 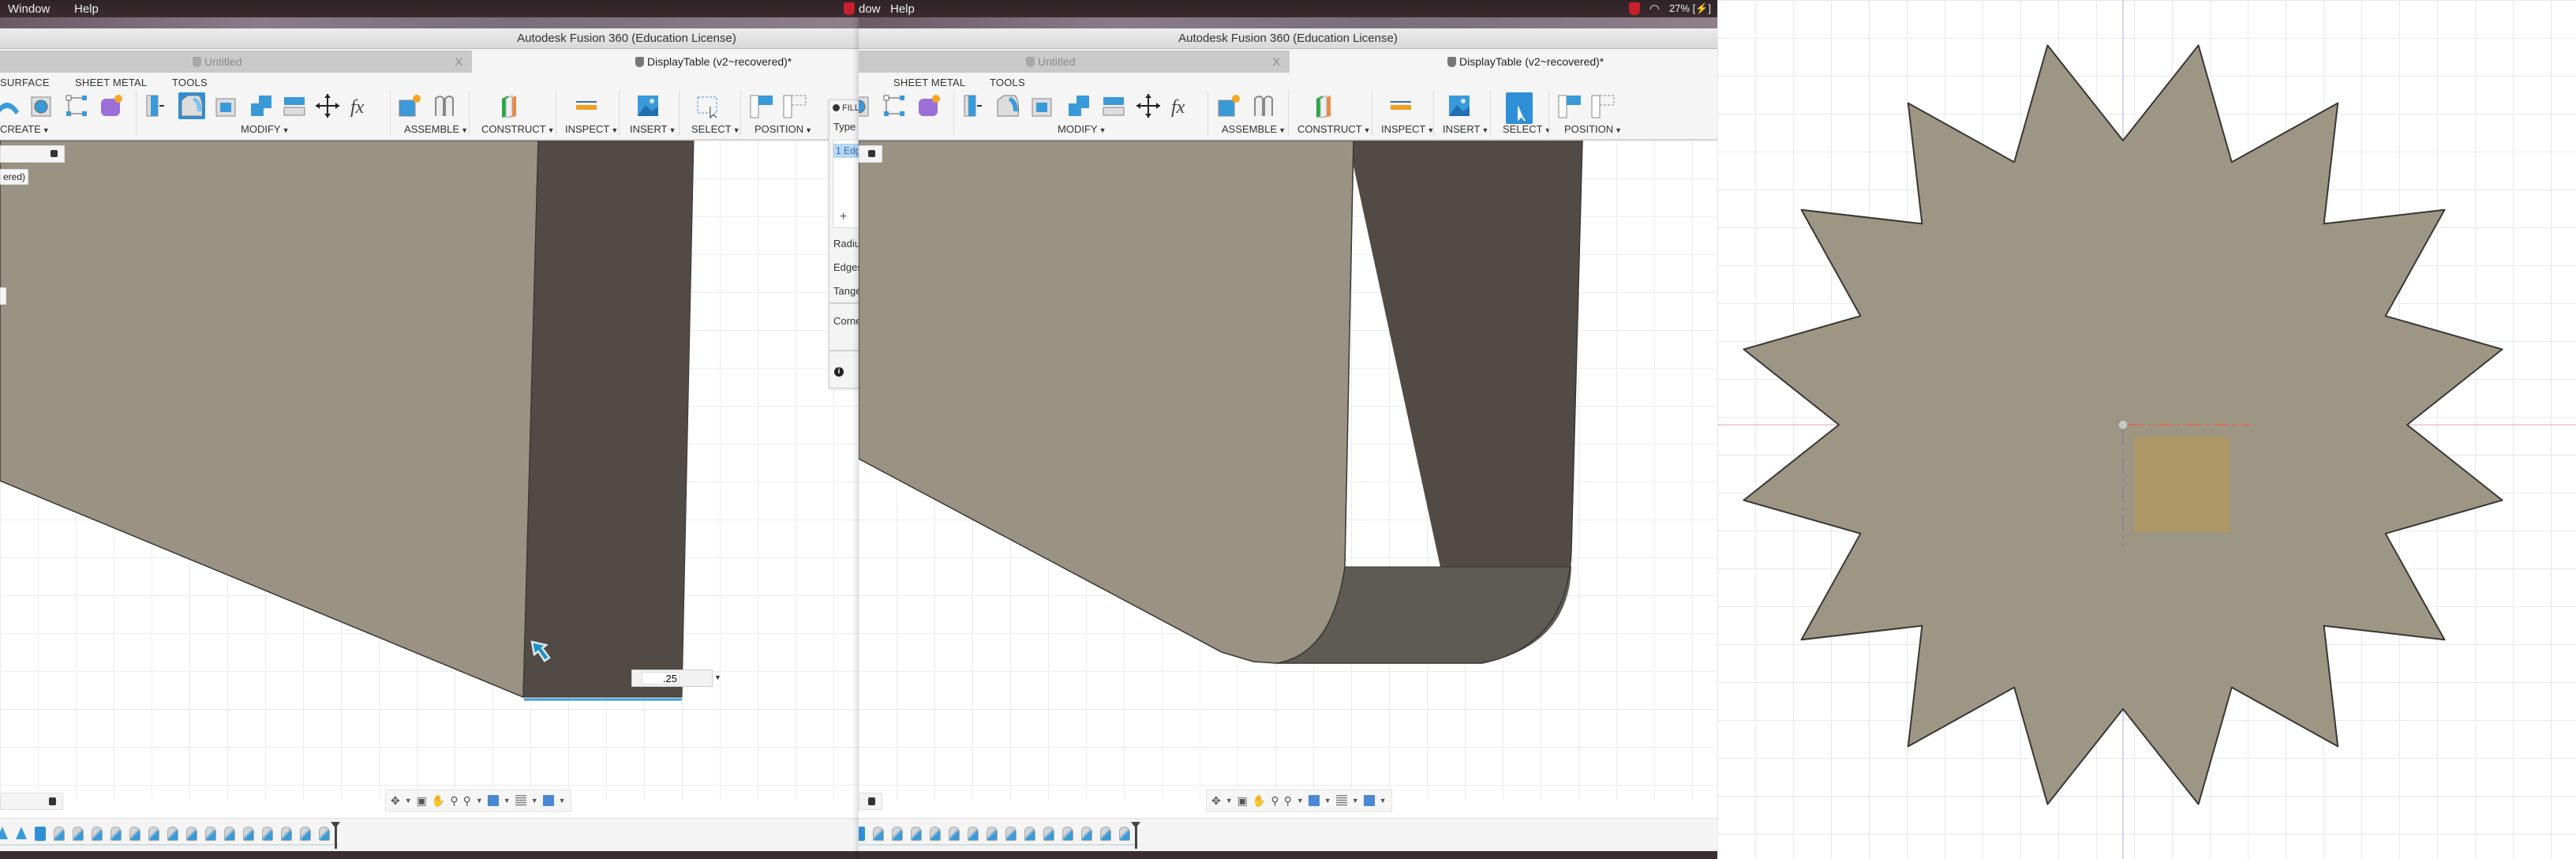 What do you see at coordinates (1183, 105) in the screenshot?
I see `parameters-fx-icon: fx` at bounding box center [1183, 105].